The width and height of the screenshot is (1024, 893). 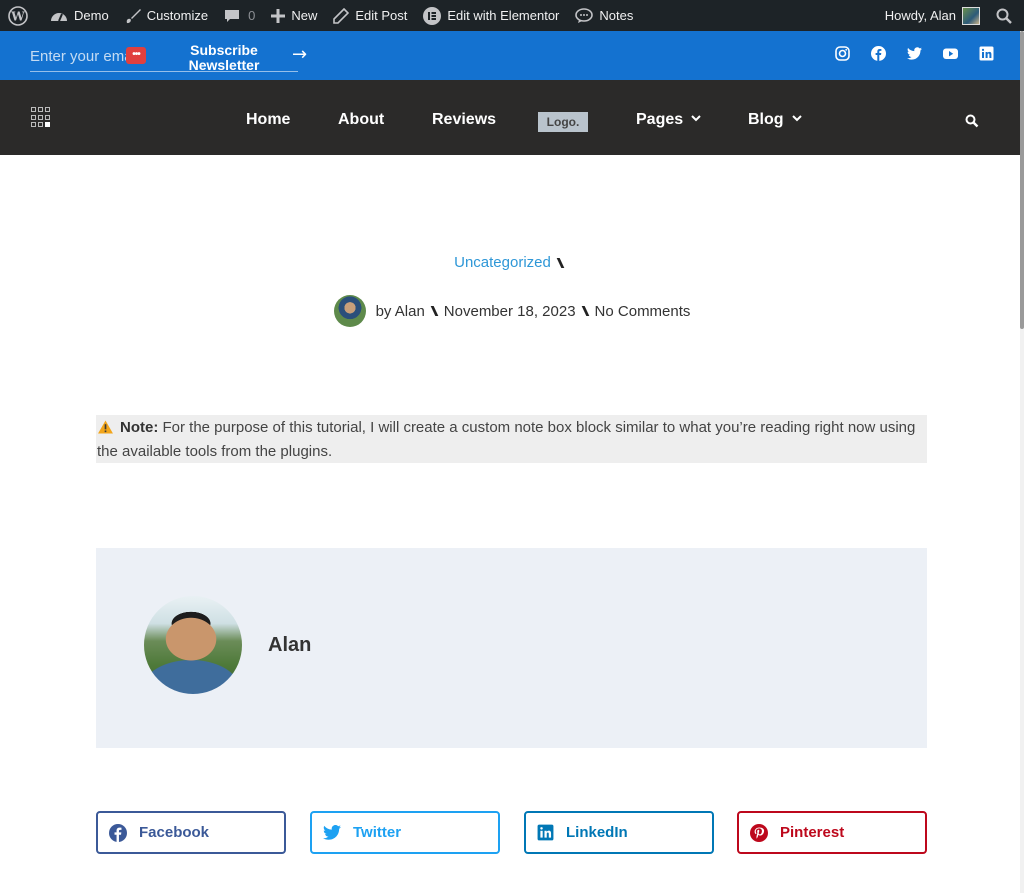 I want to click on nav-item-blog: Blog, so click(x=775, y=120).